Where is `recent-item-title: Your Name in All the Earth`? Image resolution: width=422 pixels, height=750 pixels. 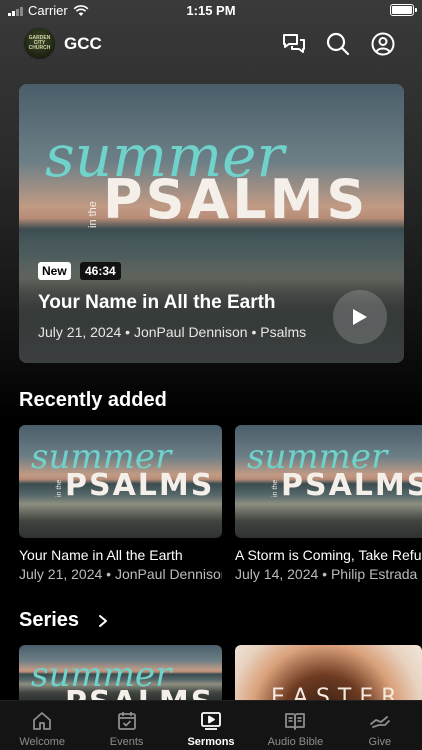 recent-item-title: Your Name in All the Earth is located at coordinates (101, 555).